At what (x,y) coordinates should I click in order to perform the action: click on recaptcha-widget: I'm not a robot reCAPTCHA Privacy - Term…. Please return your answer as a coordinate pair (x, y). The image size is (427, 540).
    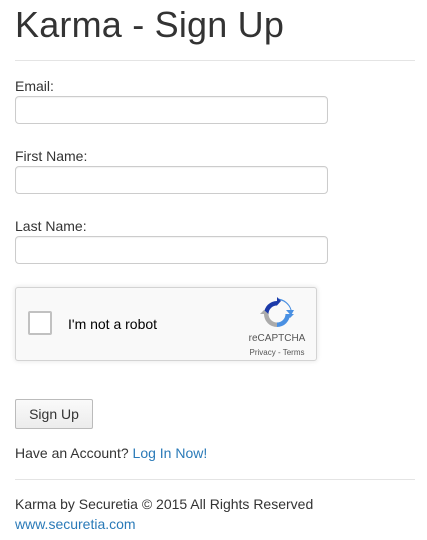
    Looking at the image, I should click on (166, 324).